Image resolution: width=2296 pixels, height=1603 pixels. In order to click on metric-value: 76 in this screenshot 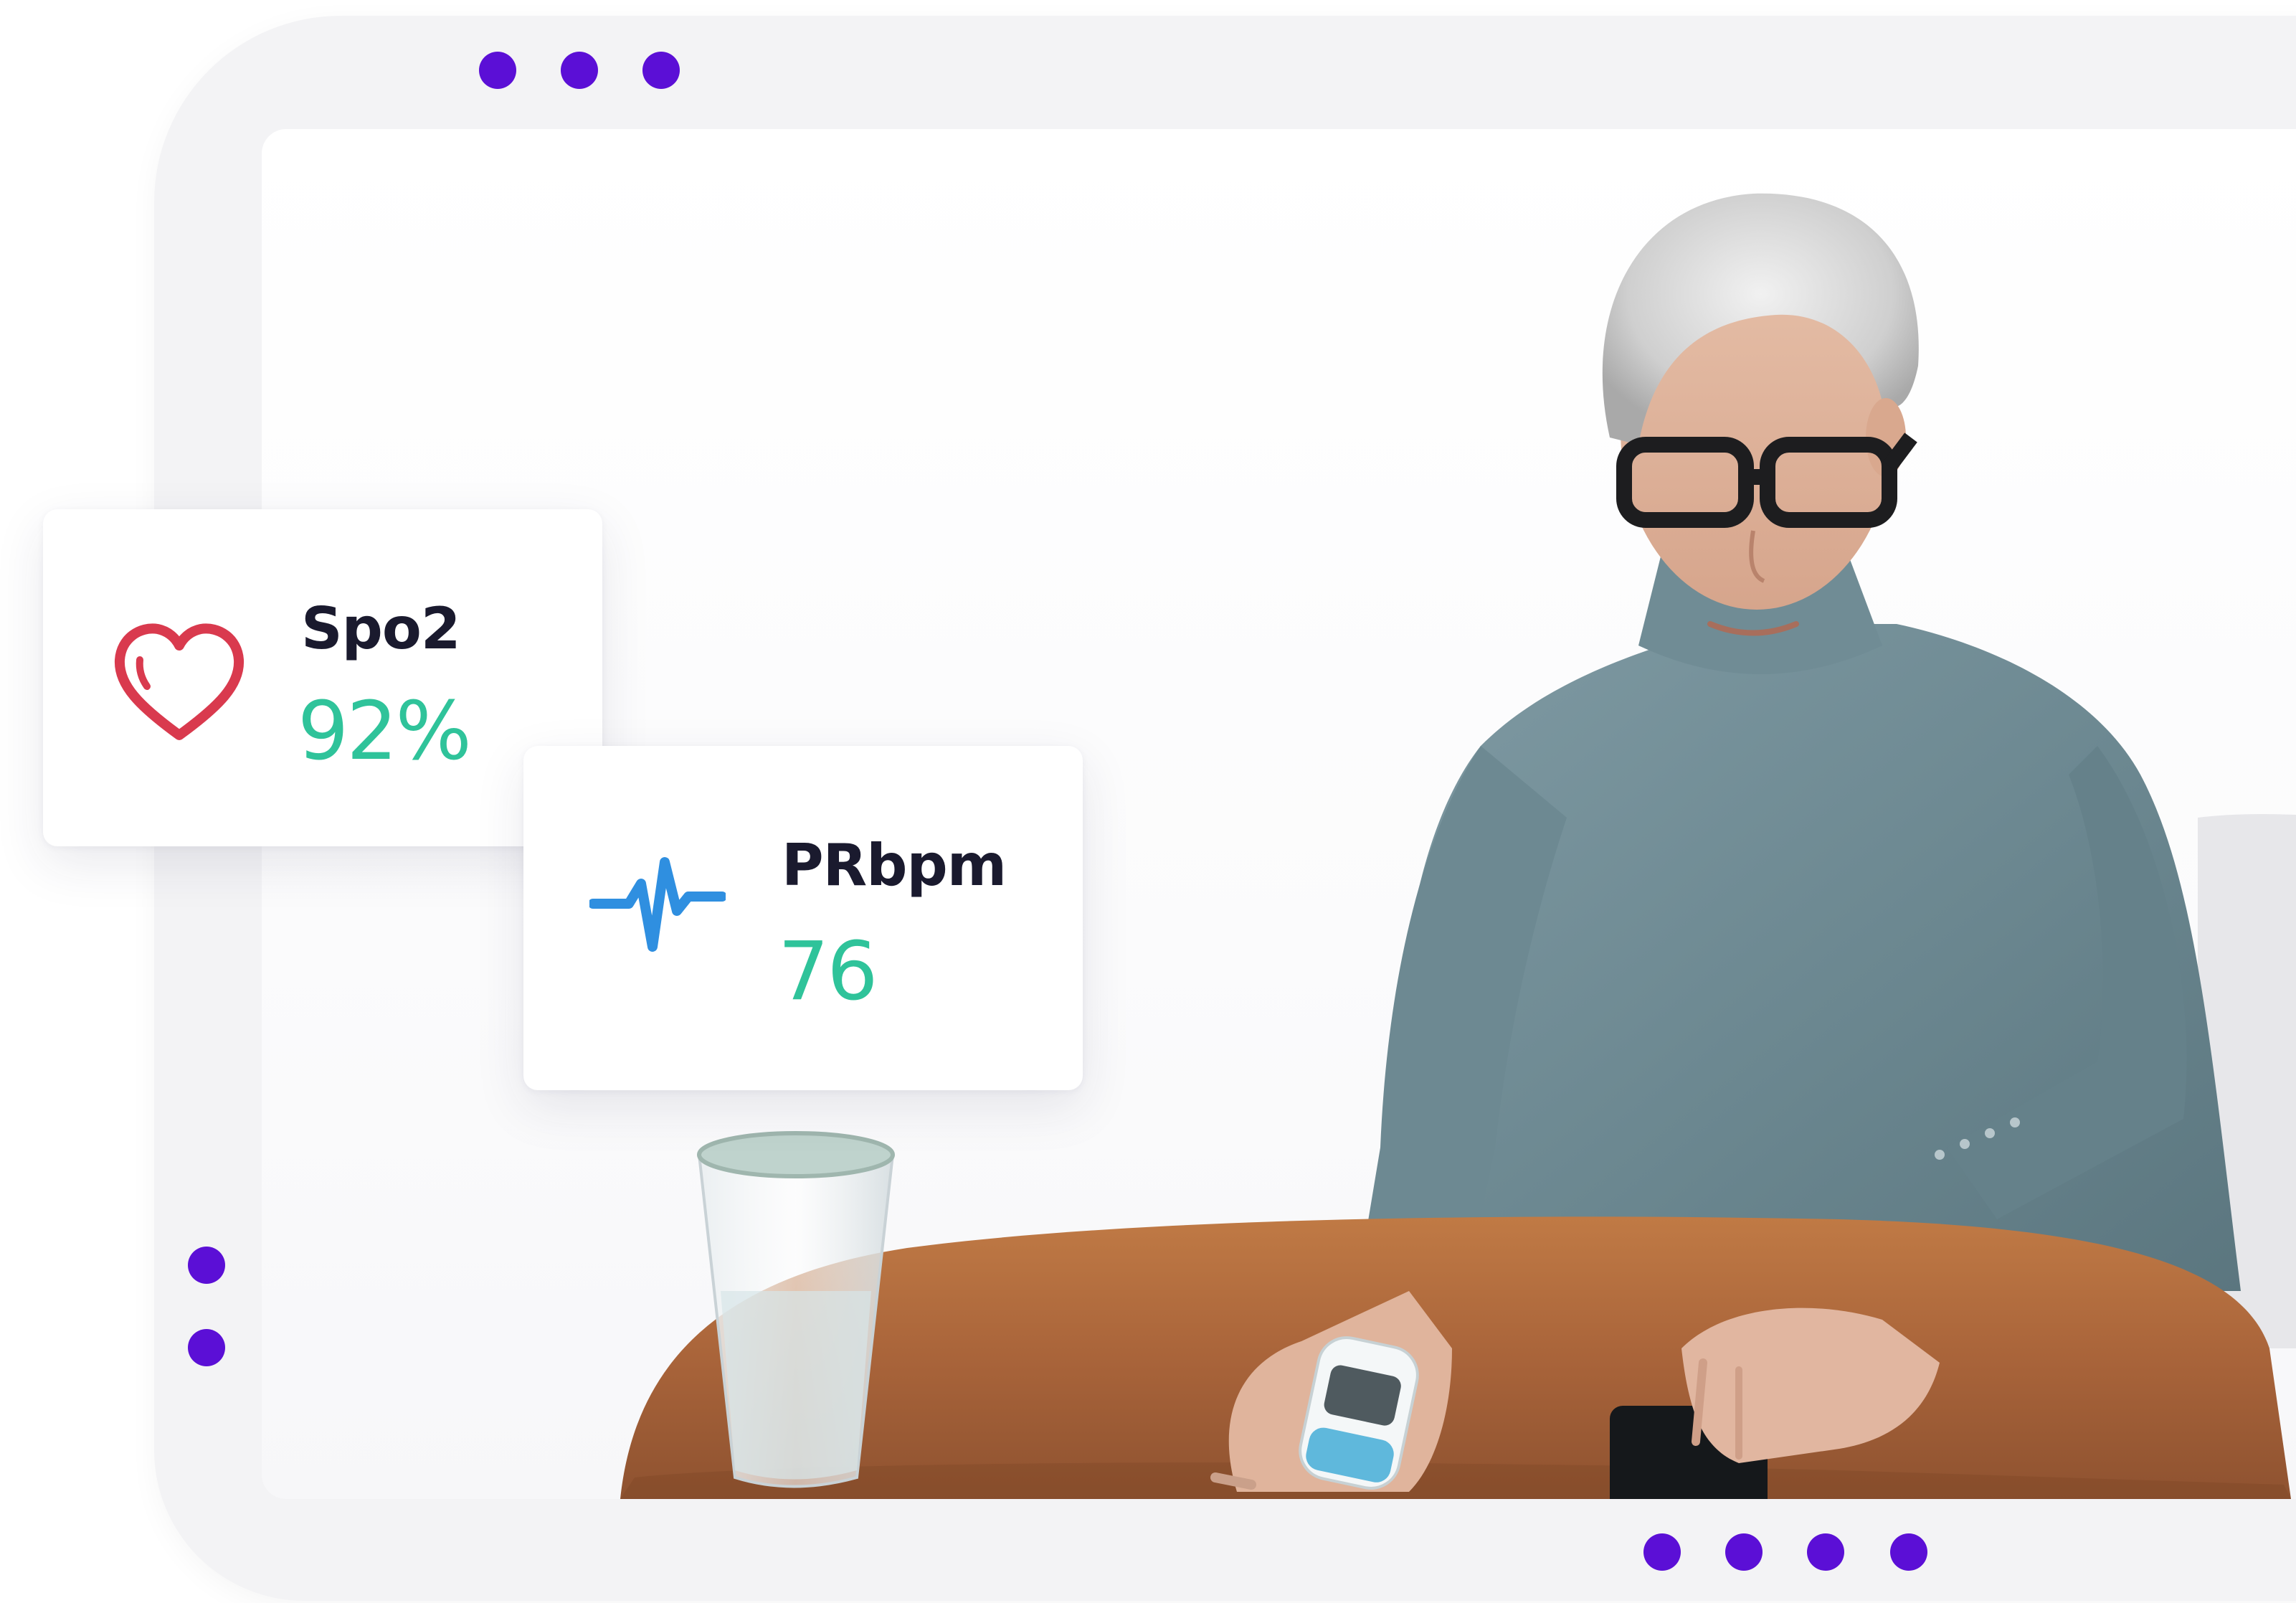, I will do `click(828, 972)`.